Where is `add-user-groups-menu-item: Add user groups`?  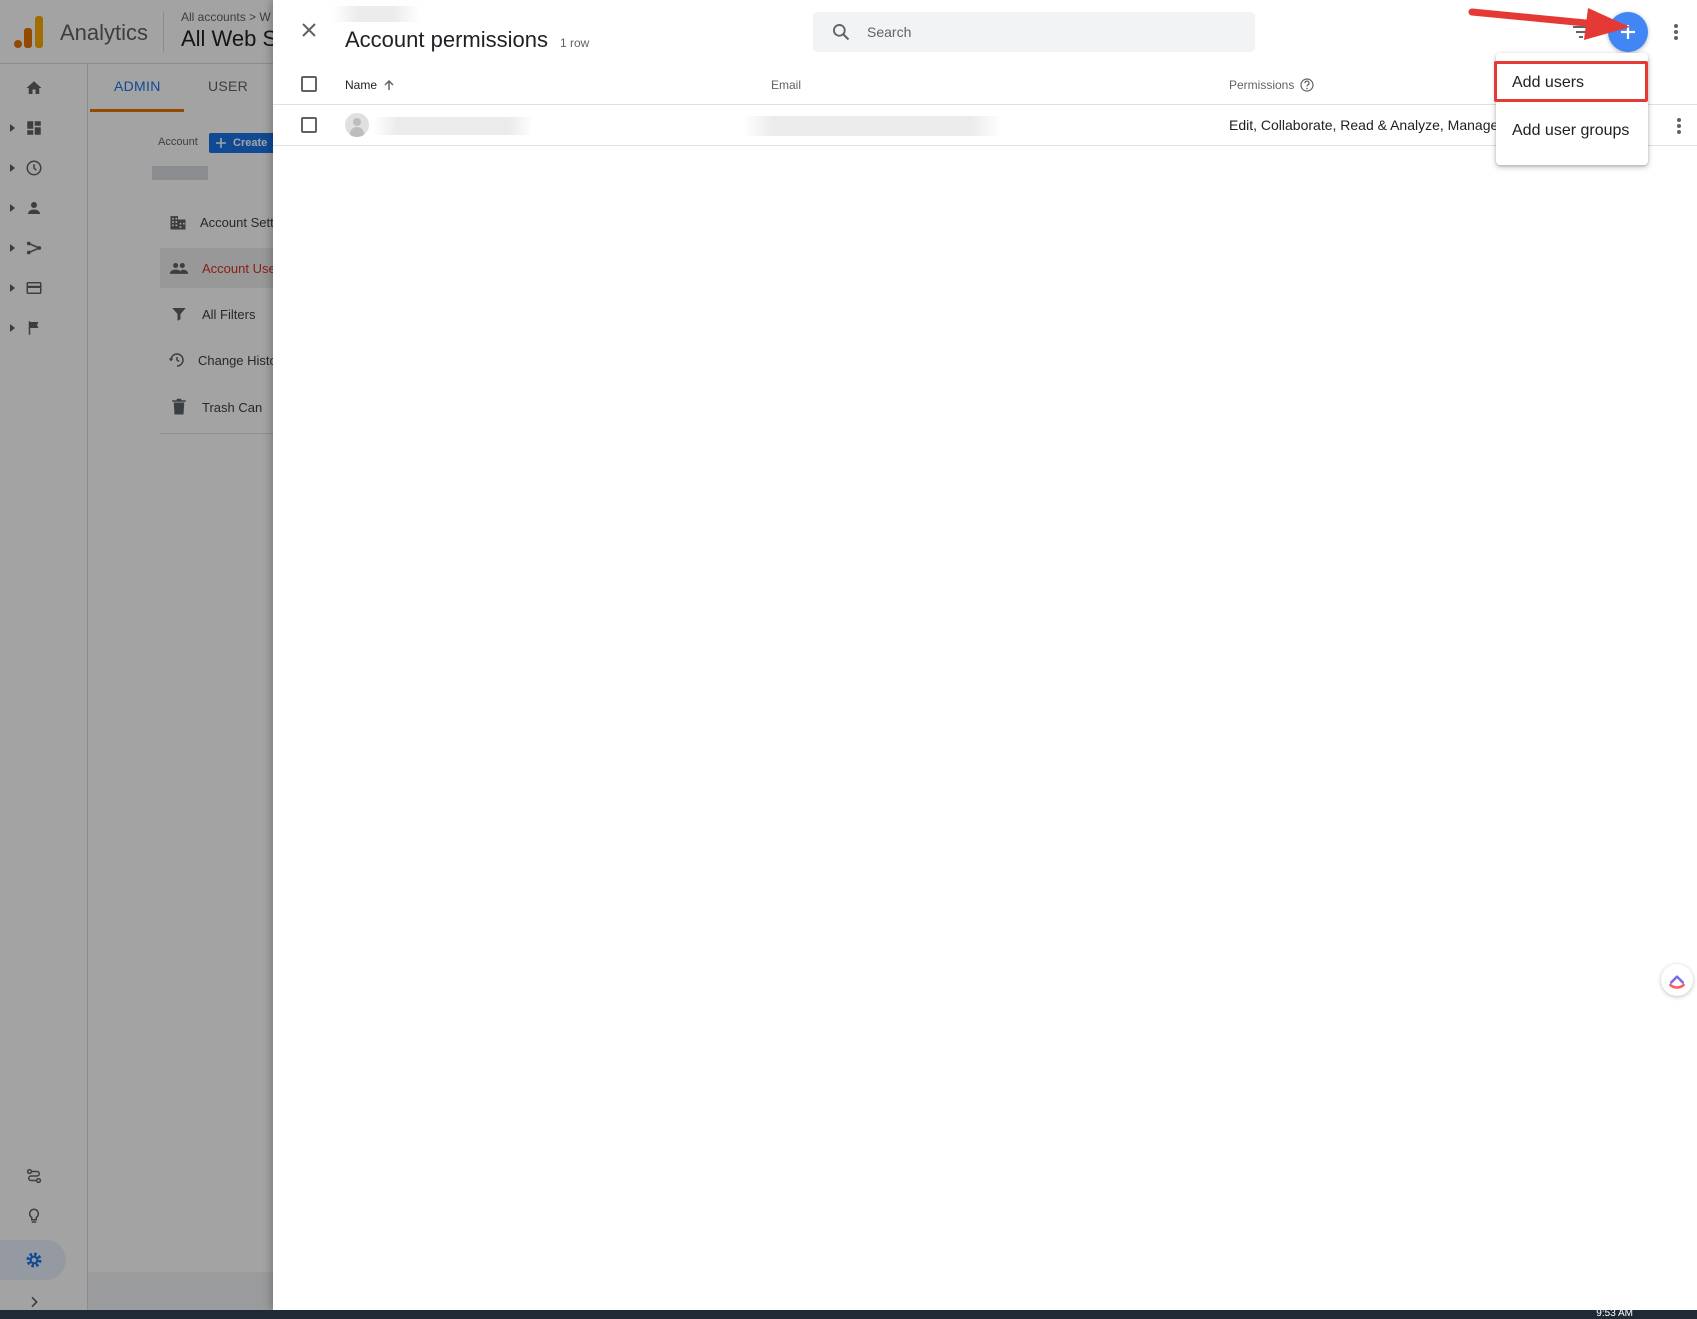
add-user-groups-menu-item: Add user groups is located at coordinates (1572, 131).